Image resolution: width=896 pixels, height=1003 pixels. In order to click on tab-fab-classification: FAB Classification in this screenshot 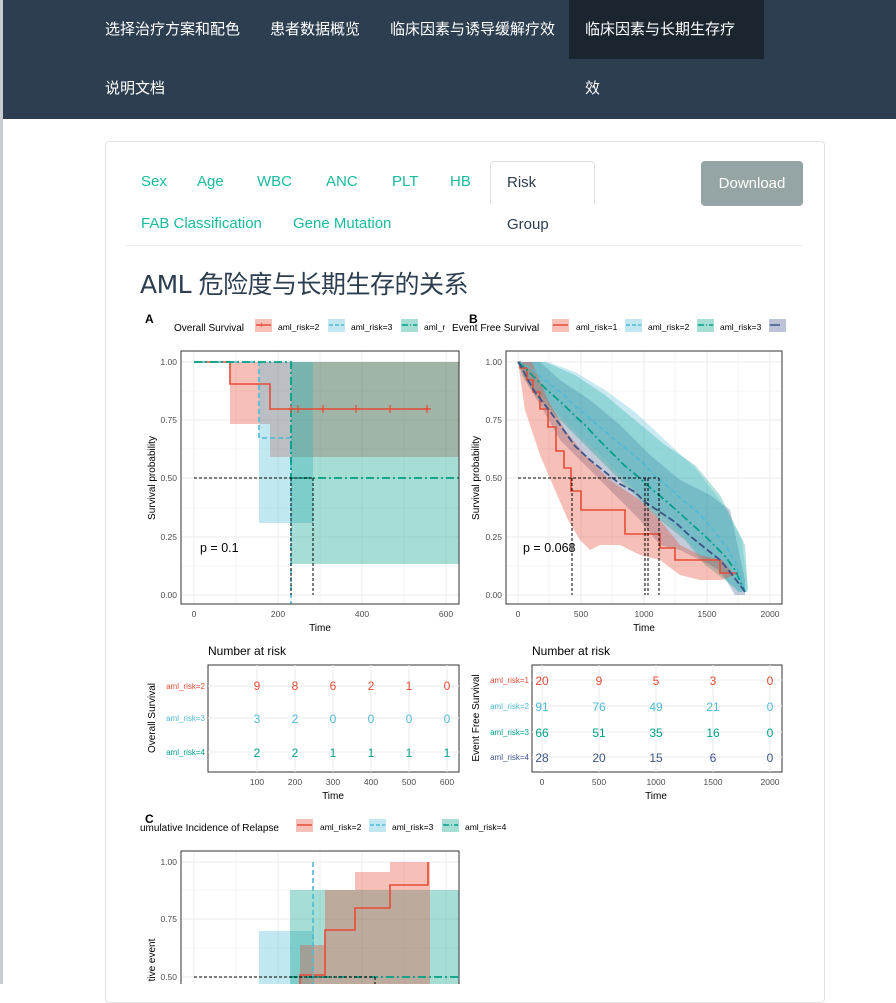, I will do `click(201, 224)`.